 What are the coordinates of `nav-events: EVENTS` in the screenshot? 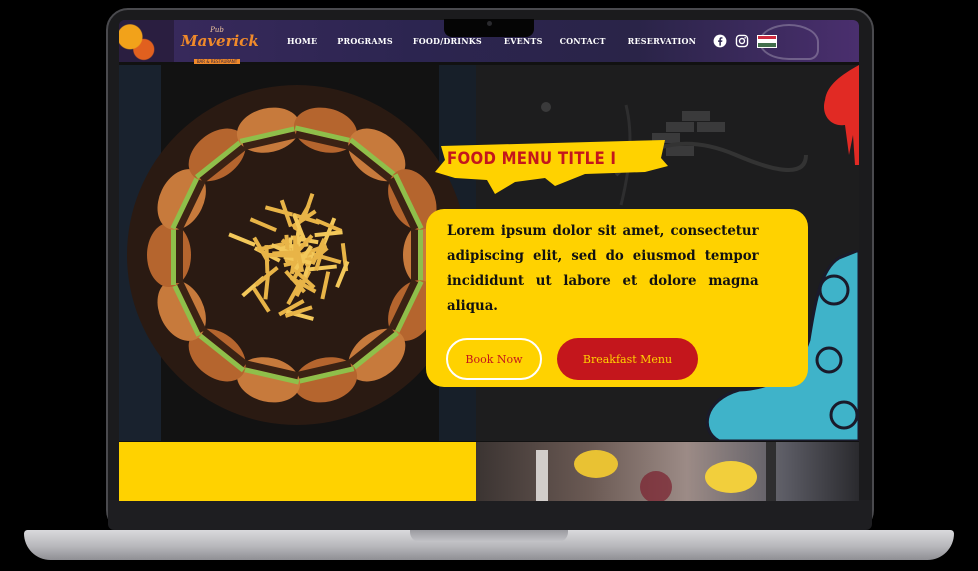 It's located at (523, 41).